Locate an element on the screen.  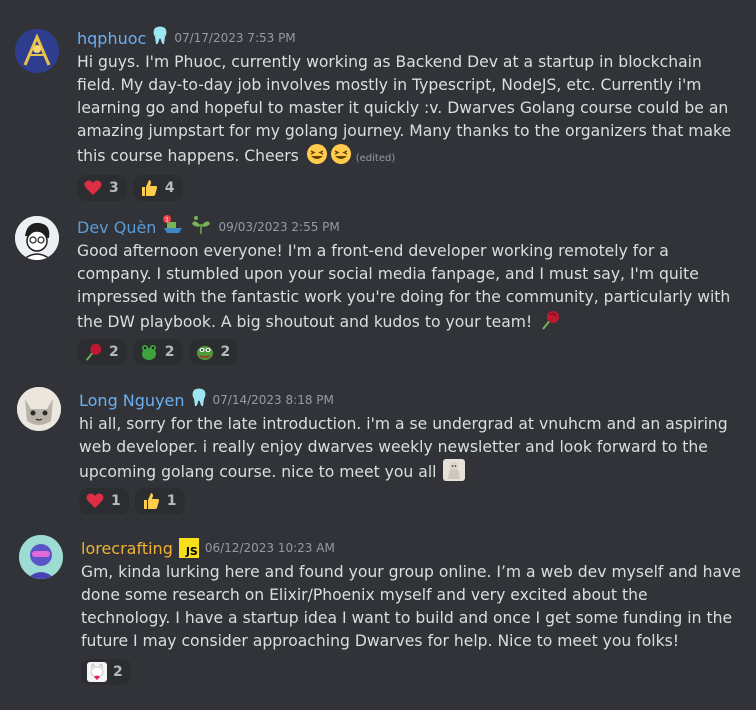
frog-icon is located at coordinates (149, 352).